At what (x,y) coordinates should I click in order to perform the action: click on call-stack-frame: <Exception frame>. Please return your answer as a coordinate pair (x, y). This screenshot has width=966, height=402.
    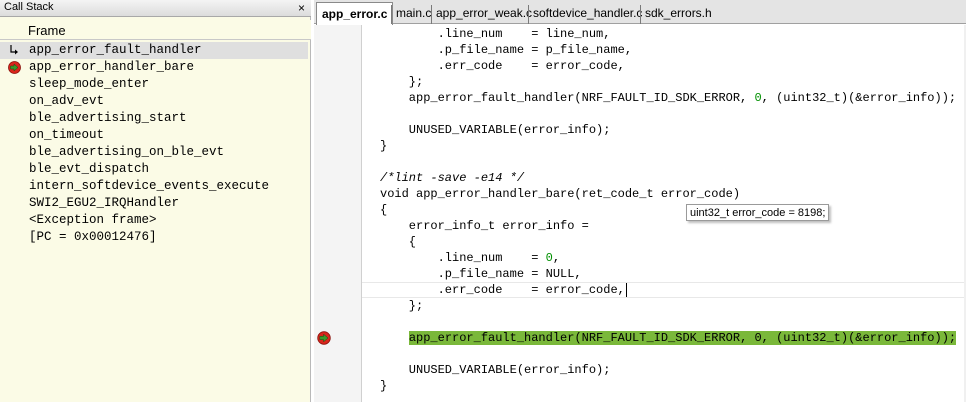
    Looking at the image, I should click on (154, 220).